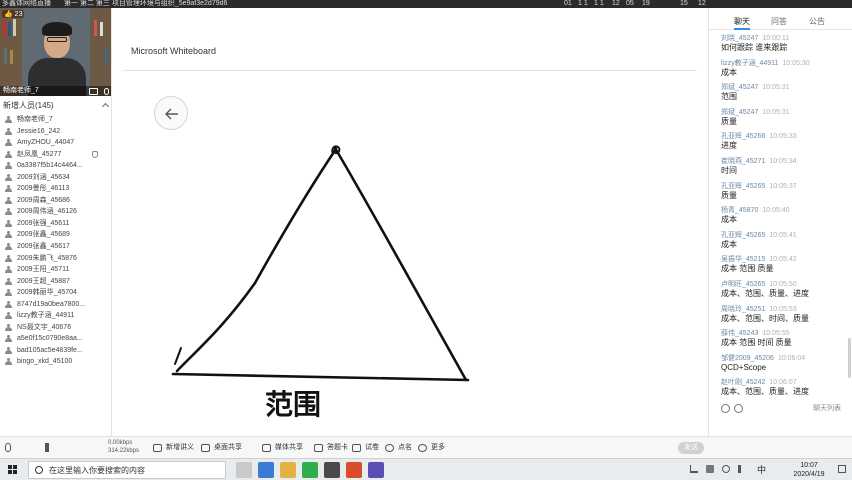 The image size is (852, 480). What do you see at coordinates (55, 224) in the screenshot?
I see `member-list-item: 2009张强_45611` at bounding box center [55, 224].